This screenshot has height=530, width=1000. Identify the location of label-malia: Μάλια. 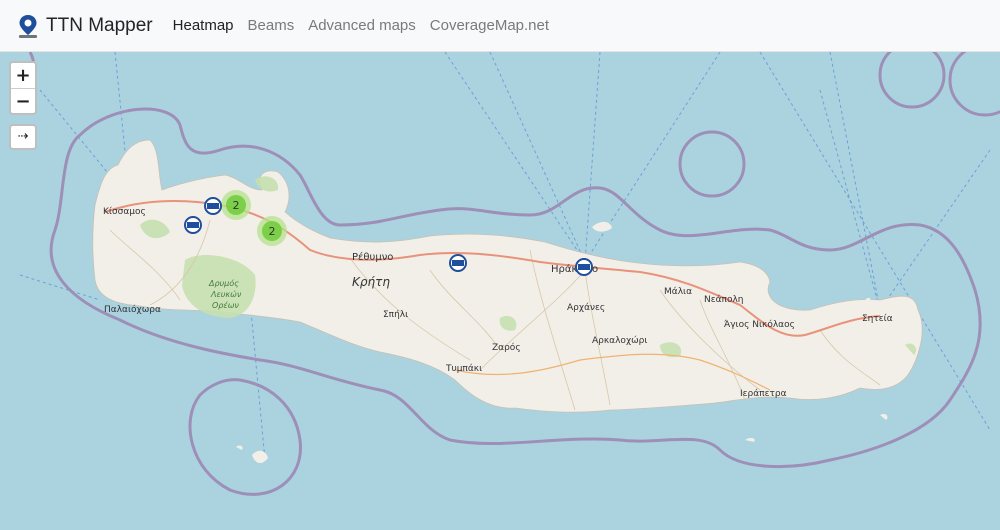
(678, 292).